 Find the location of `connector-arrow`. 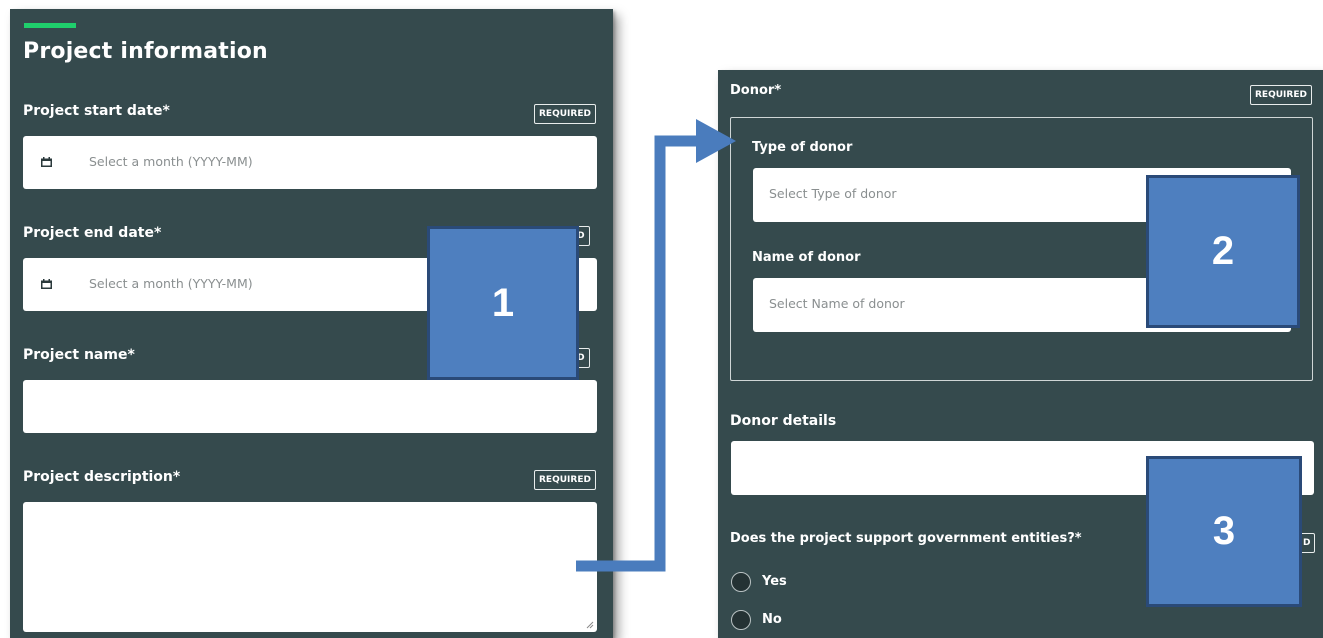

connector-arrow is located at coordinates (656, 345).